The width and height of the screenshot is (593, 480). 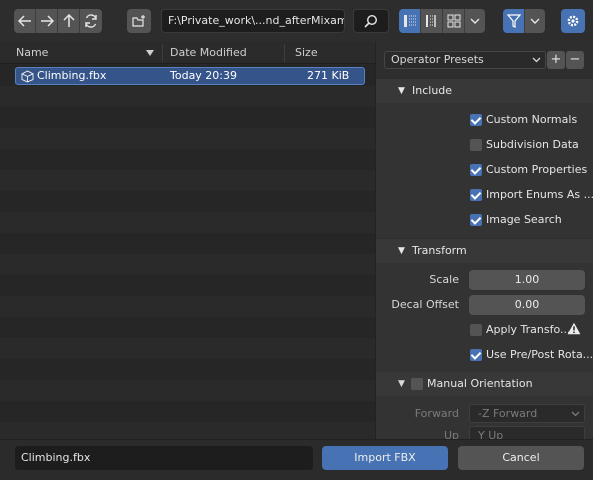 I want to click on settings-button, so click(x=573, y=21).